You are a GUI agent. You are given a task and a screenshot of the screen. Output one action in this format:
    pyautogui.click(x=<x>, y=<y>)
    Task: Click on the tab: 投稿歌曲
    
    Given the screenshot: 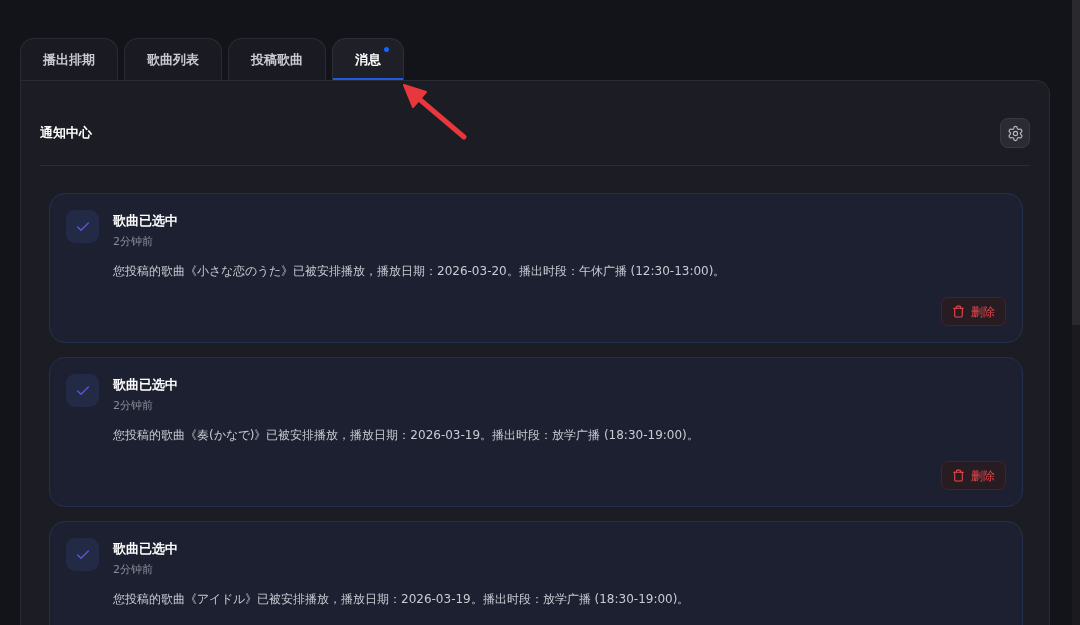 What is the action you would take?
    pyautogui.click(x=277, y=59)
    